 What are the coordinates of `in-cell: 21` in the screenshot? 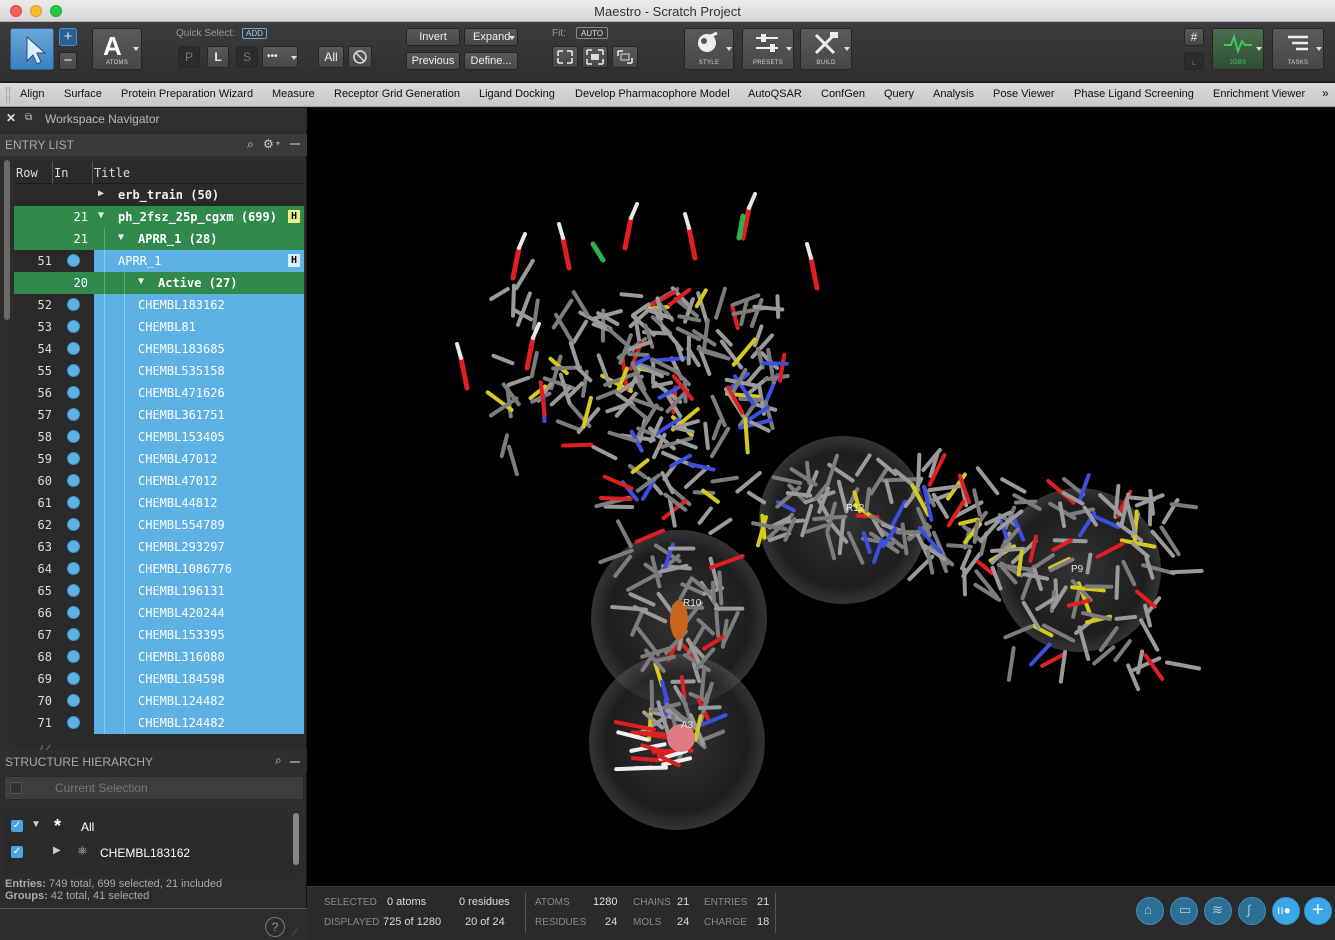 It's located at (73, 217).